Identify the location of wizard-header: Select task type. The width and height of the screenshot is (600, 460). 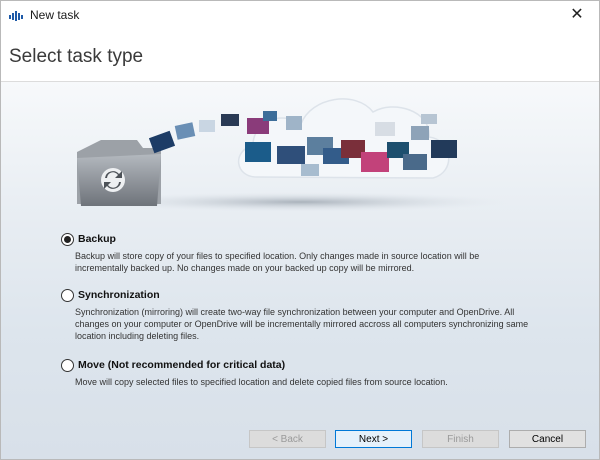
(300, 56).